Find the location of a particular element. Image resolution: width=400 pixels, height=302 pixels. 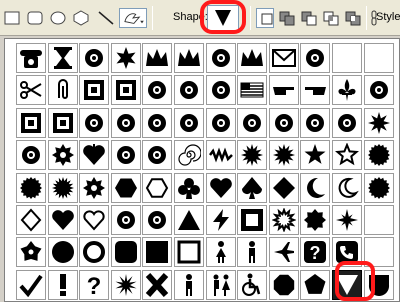

shape-cell-pushpin is located at coordinates (94, 58).